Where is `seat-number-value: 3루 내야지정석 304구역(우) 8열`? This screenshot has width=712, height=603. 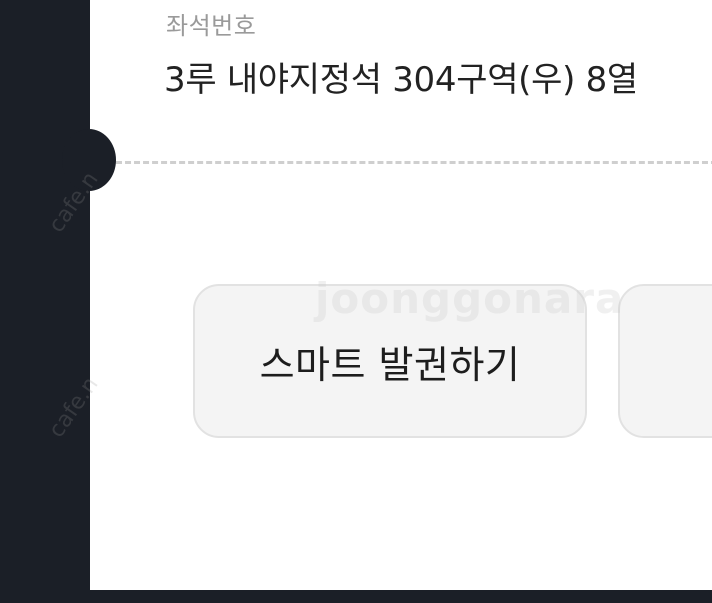 seat-number-value: 3루 내야지정석 304구역(우) 8열 is located at coordinates (401, 80).